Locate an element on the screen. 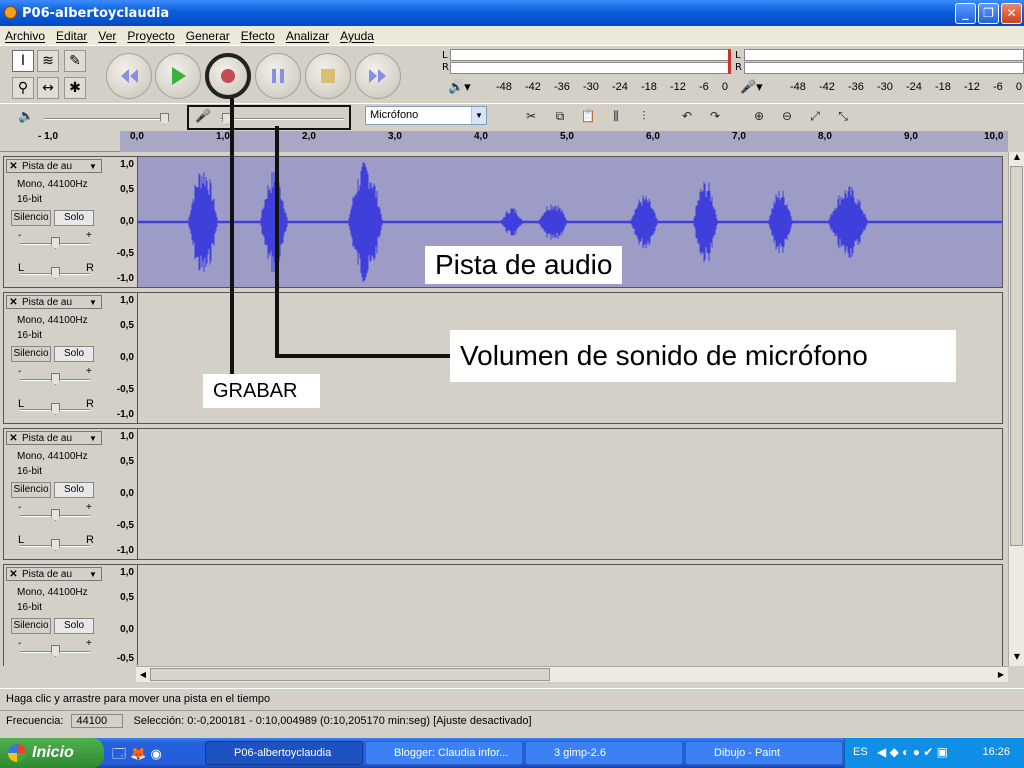  language-indicator: ES is located at coordinates (860, 752).